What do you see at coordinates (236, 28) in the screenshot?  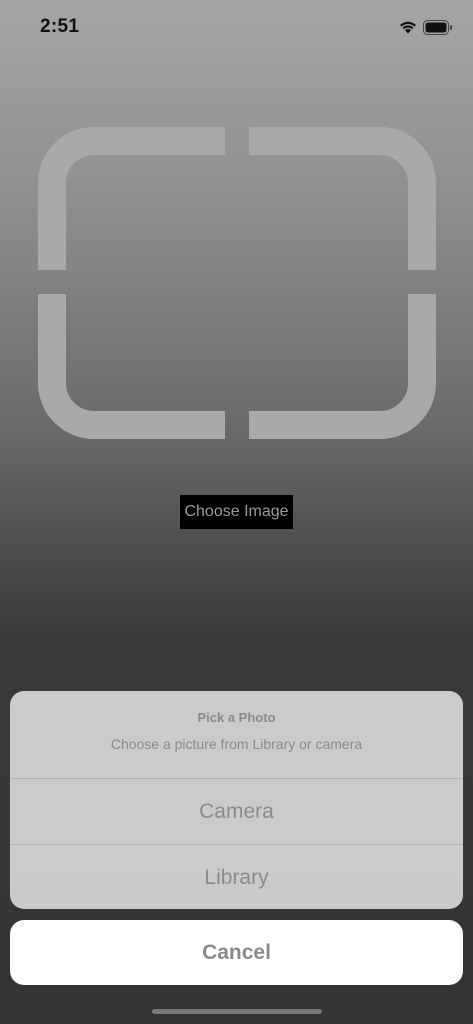 I see `status-bar: 2:51` at bounding box center [236, 28].